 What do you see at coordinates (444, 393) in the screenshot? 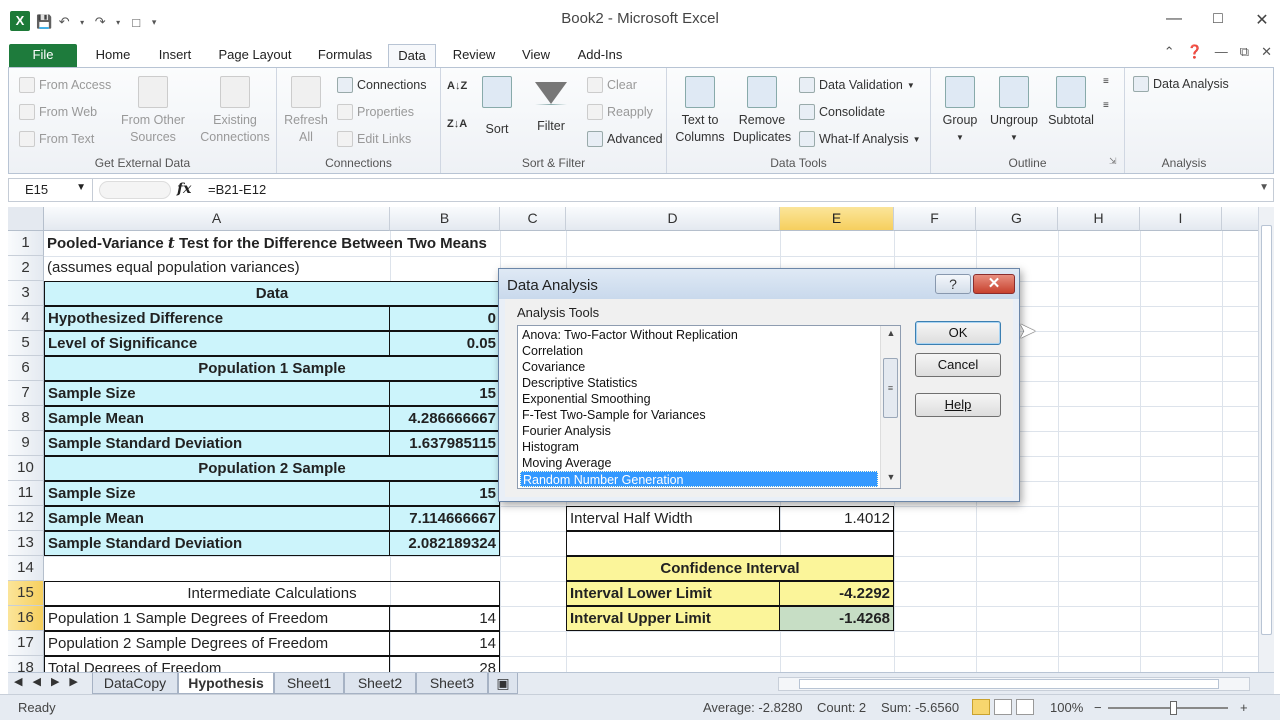
I see `cell-b7: 15` at bounding box center [444, 393].